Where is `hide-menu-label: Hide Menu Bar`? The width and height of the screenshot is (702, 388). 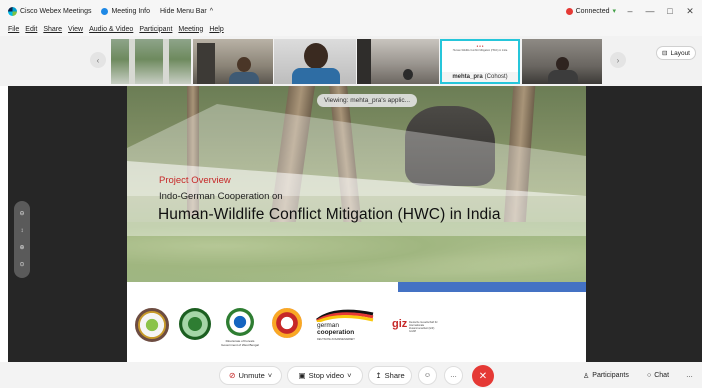 hide-menu-label: Hide Menu Bar is located at coordinates (183, 11).